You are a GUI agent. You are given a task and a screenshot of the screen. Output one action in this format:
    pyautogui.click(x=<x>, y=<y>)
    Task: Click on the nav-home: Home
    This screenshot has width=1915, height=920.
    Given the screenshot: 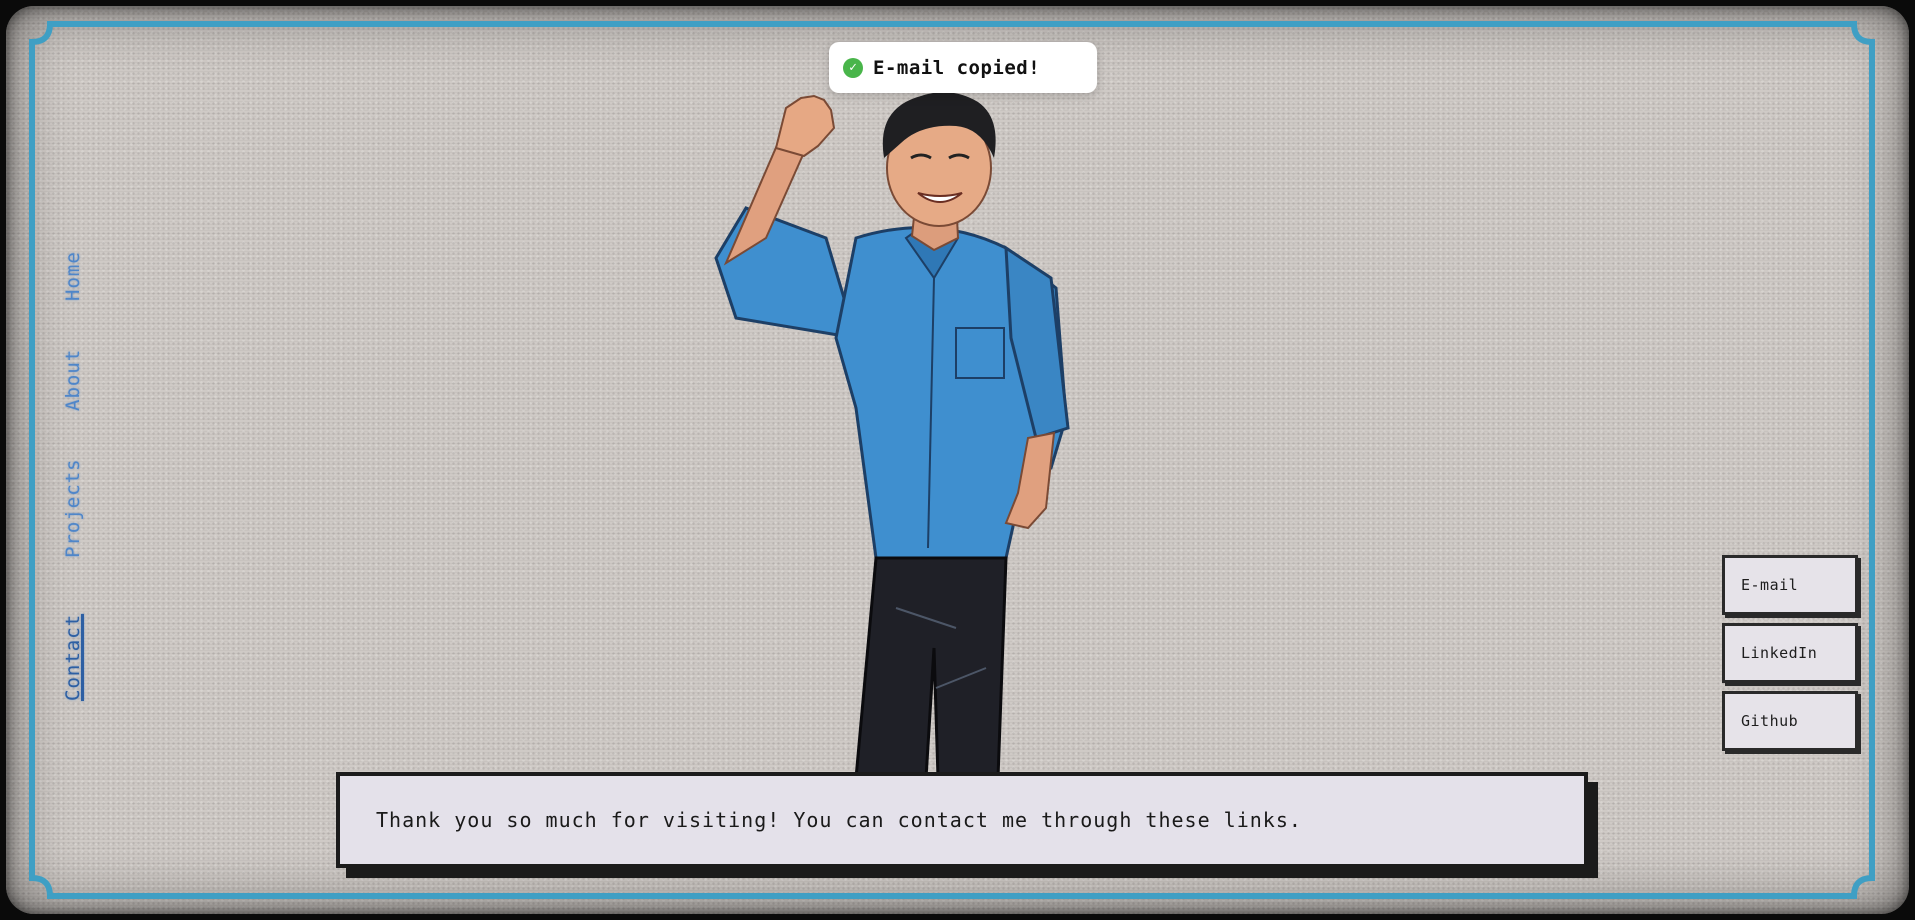 What is the action you would take?
    pyautogui.click(x=73, y=276)
    